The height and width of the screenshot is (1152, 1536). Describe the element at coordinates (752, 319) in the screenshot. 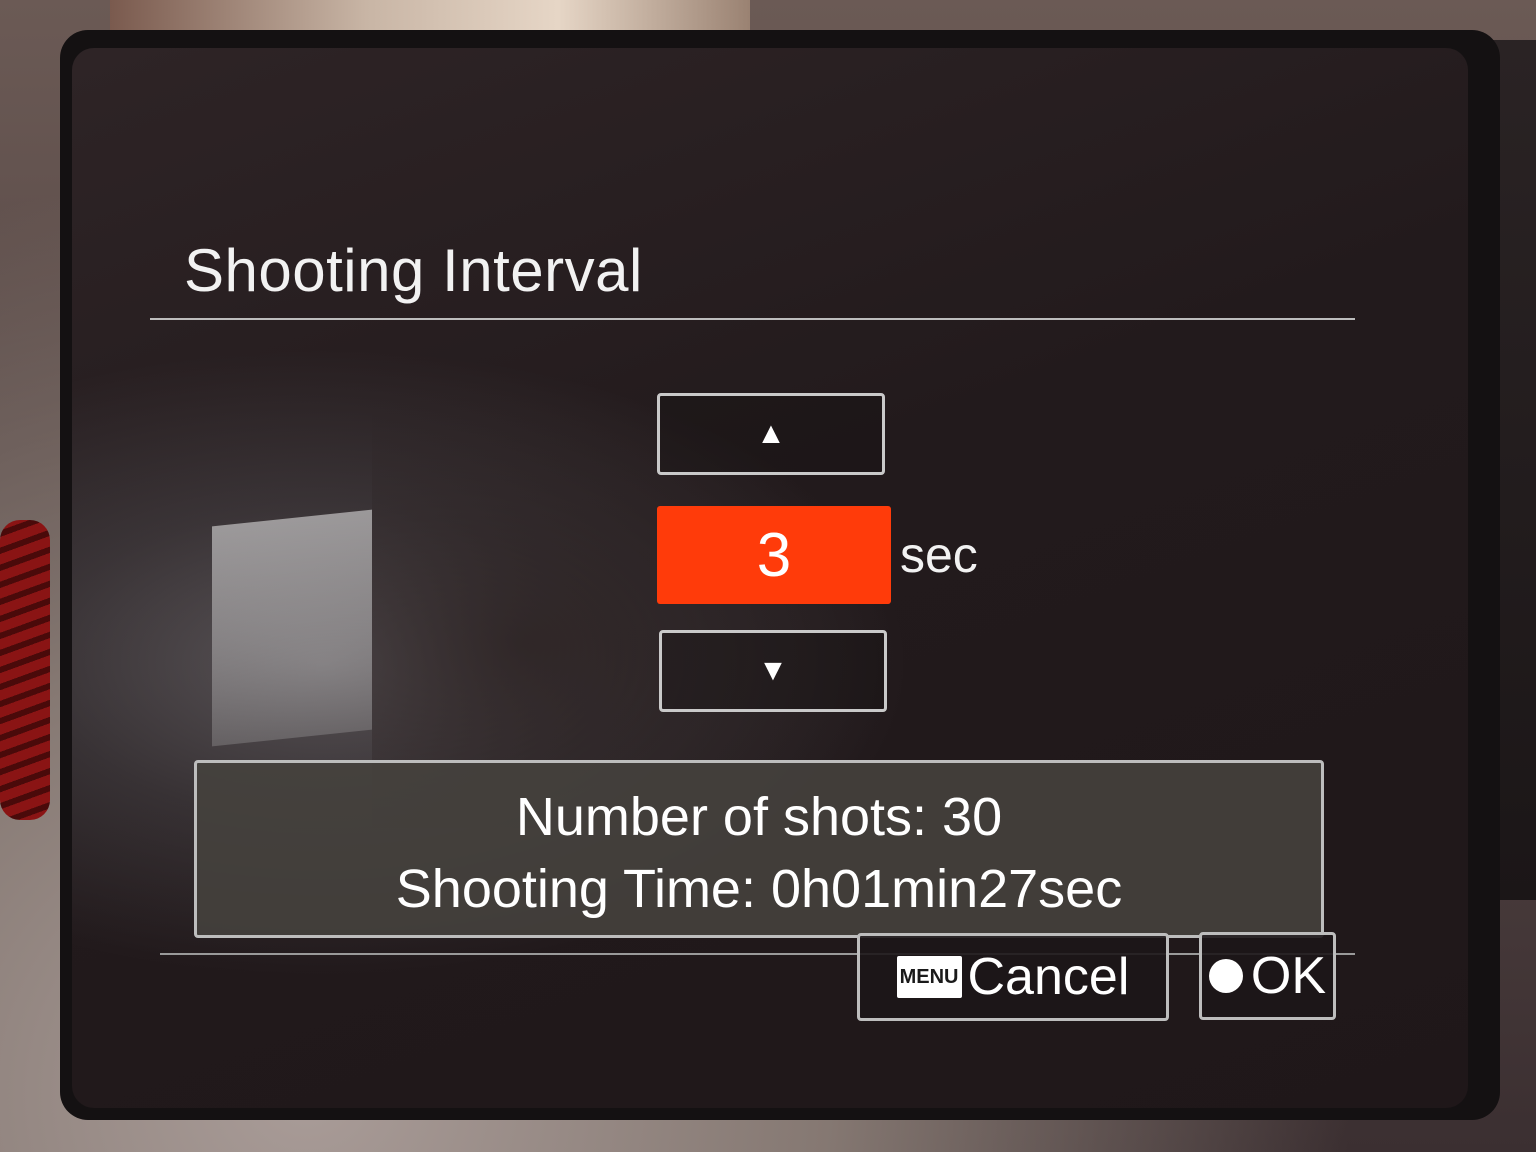

I see `title-divider` at that location.